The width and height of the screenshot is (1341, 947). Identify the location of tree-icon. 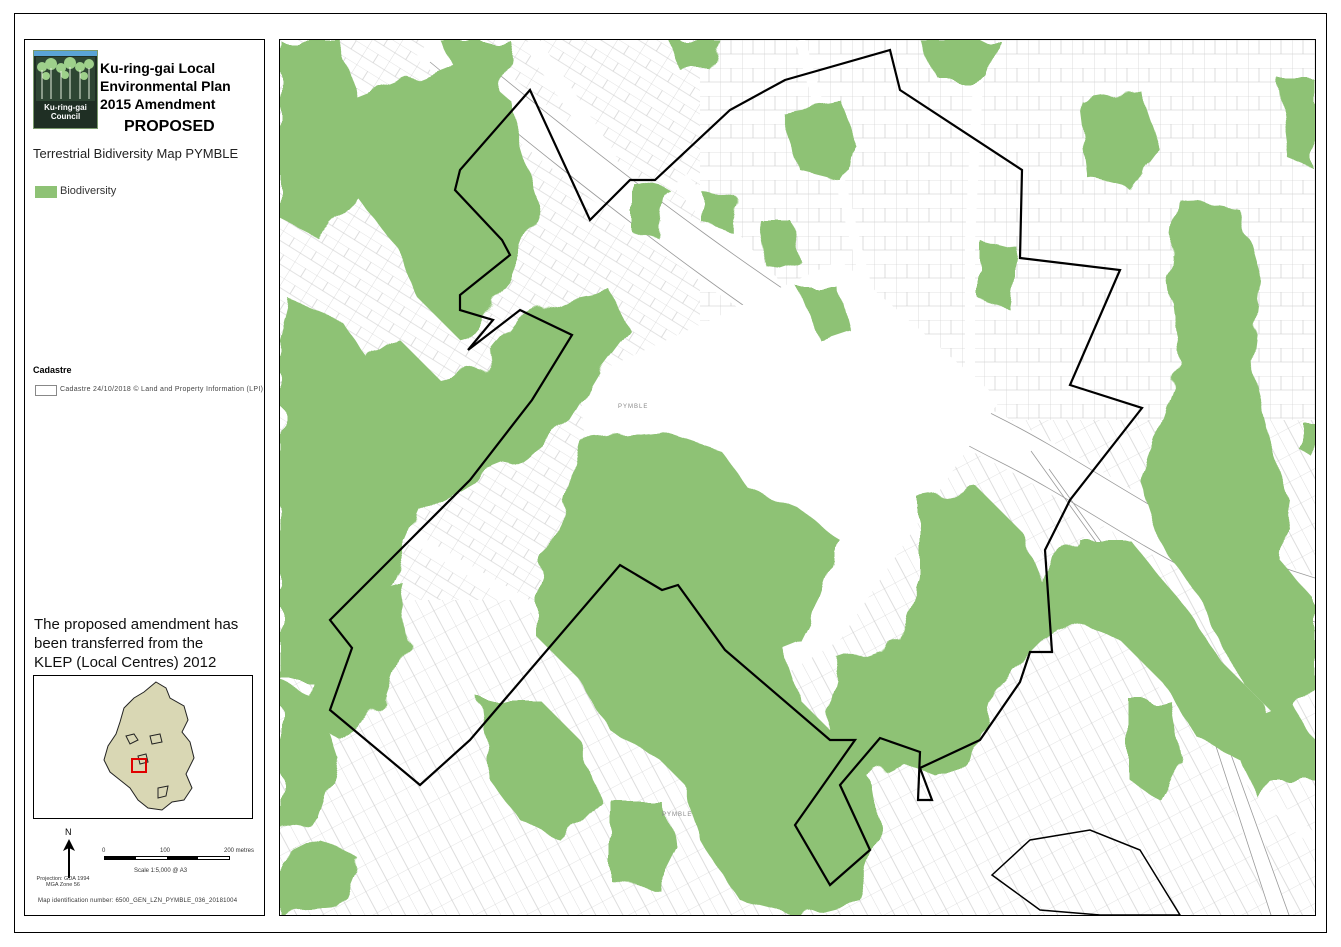
(65, 79).